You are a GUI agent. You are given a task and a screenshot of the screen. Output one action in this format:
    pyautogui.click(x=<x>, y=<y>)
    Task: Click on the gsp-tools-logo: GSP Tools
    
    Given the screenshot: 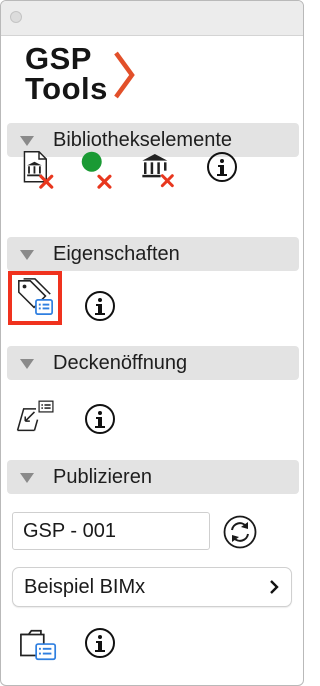 What is the action you would take?
    pyautogui.click(x=85, y=75)
    